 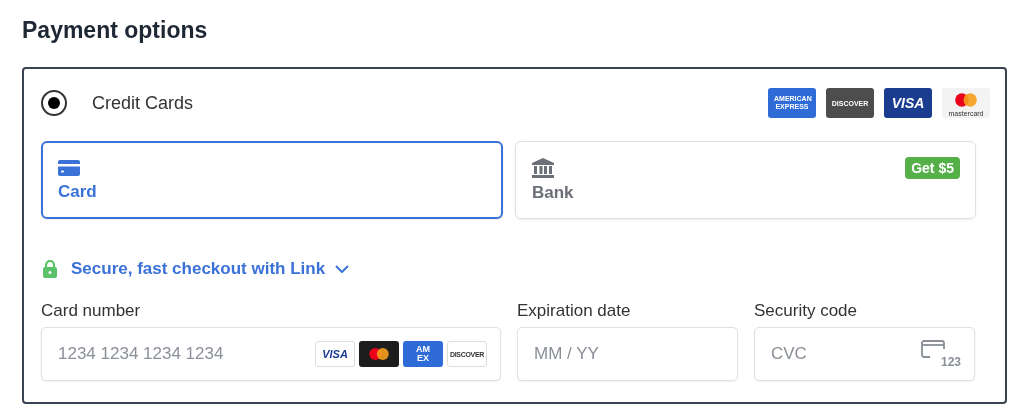 I want to click on field-label: Expiration date, so click(x=574, y=310).